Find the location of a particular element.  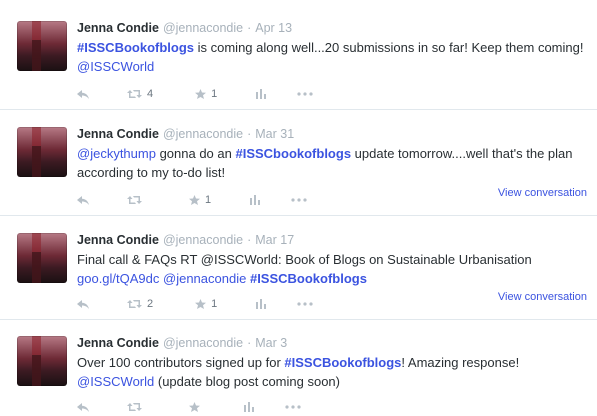

tweet-actions is located at coordinates (189, 407).